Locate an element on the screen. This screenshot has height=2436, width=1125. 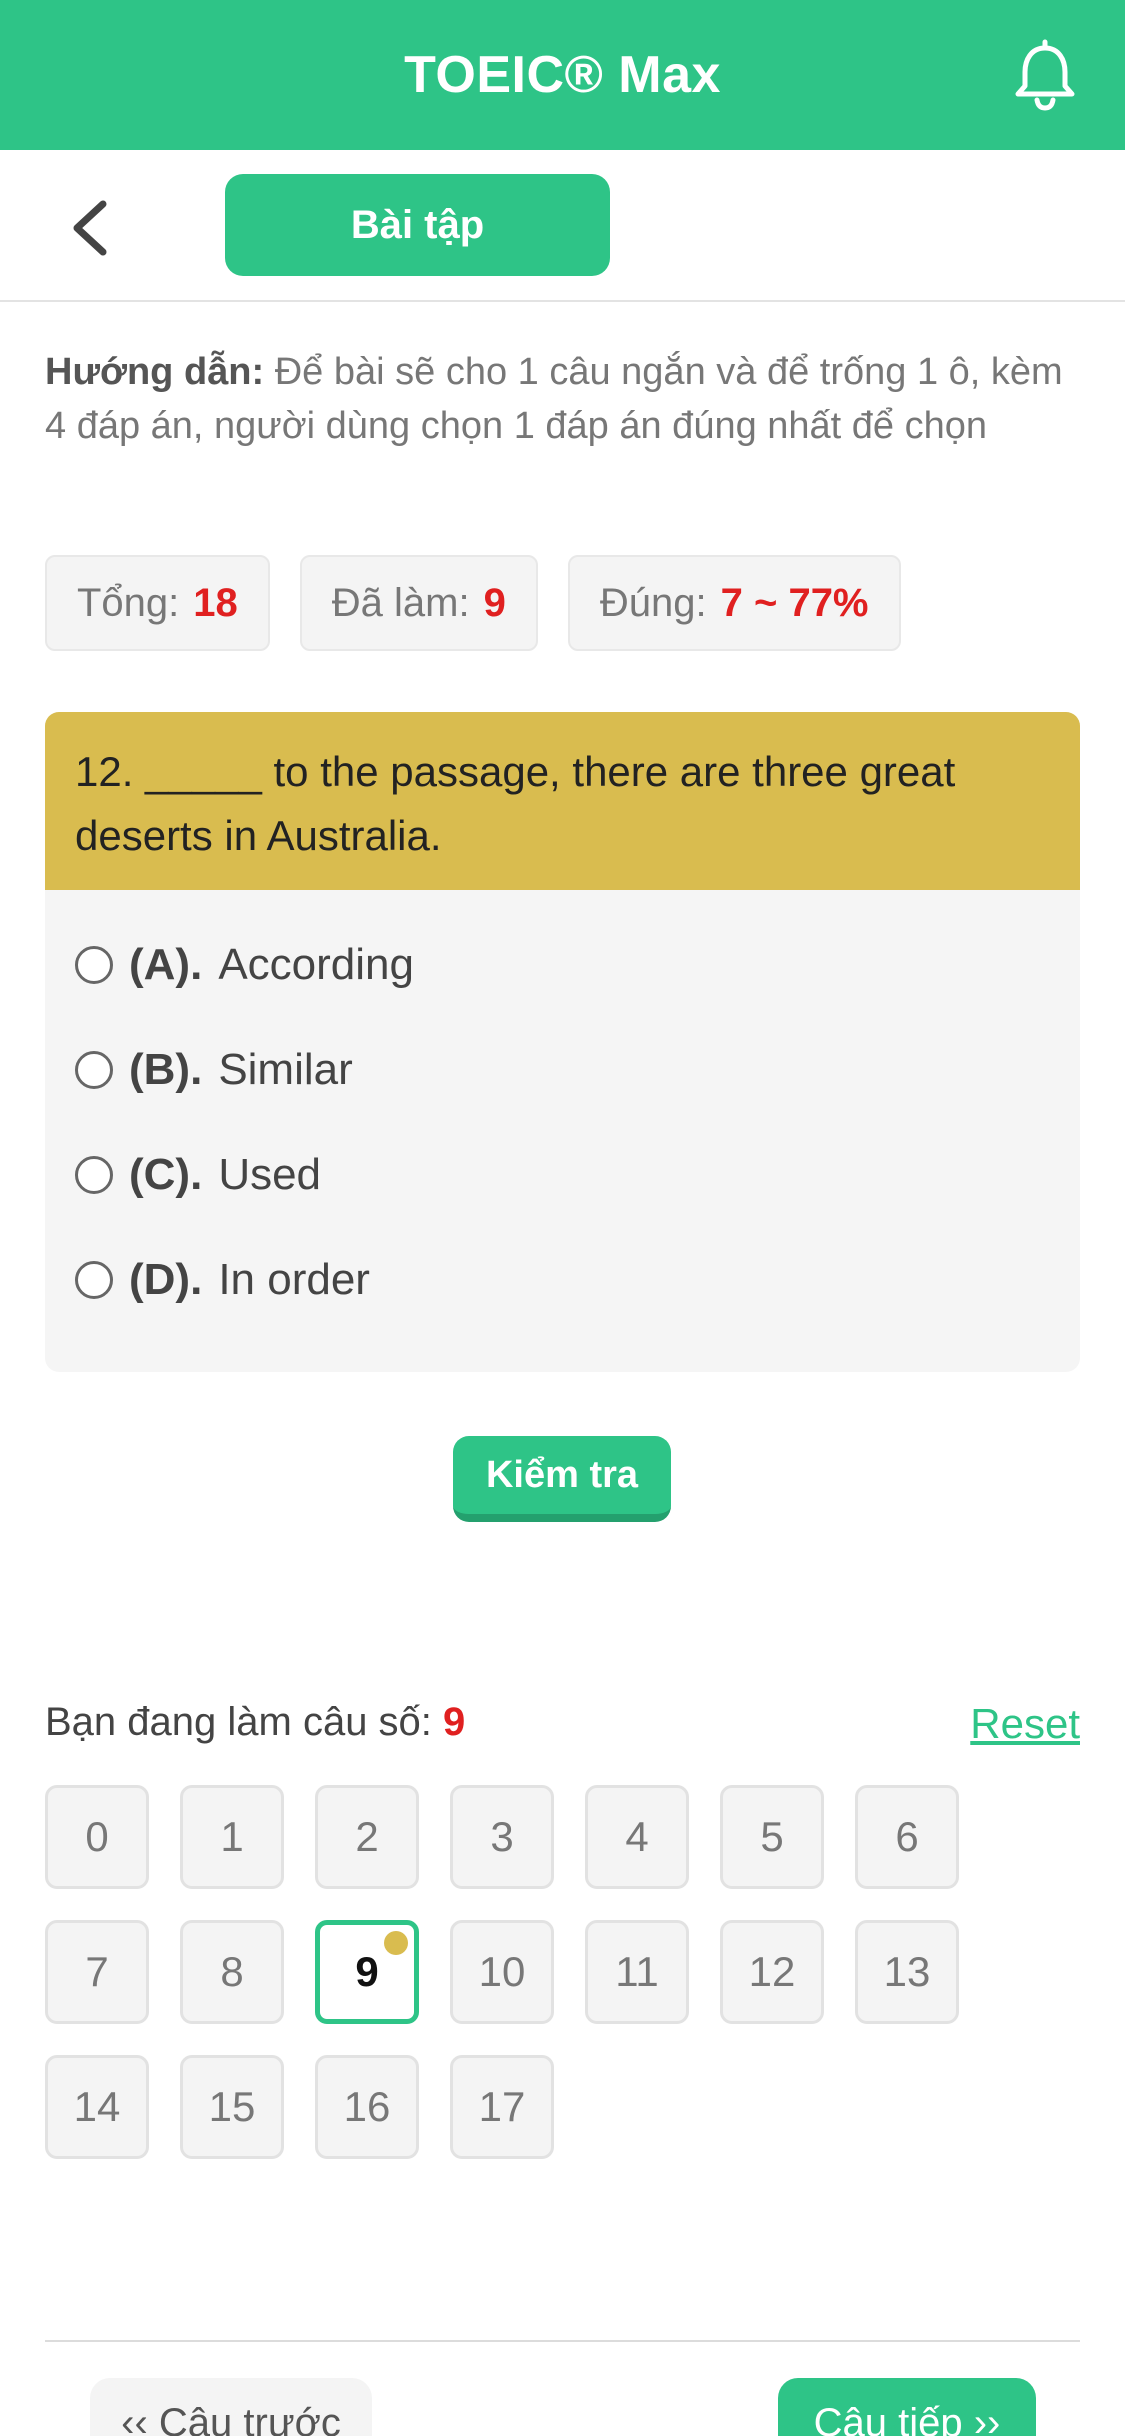
stat-correct: Đúng: 7 ~ 77% is located at coordinates (734, 603).